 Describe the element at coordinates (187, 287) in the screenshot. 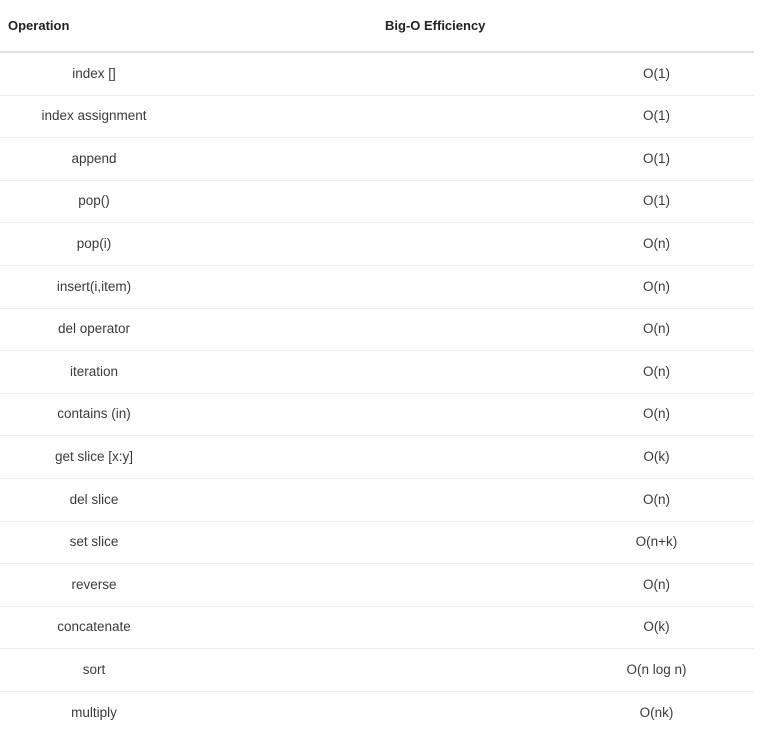

I see `cell-operation: insert(i,item)` at that location.